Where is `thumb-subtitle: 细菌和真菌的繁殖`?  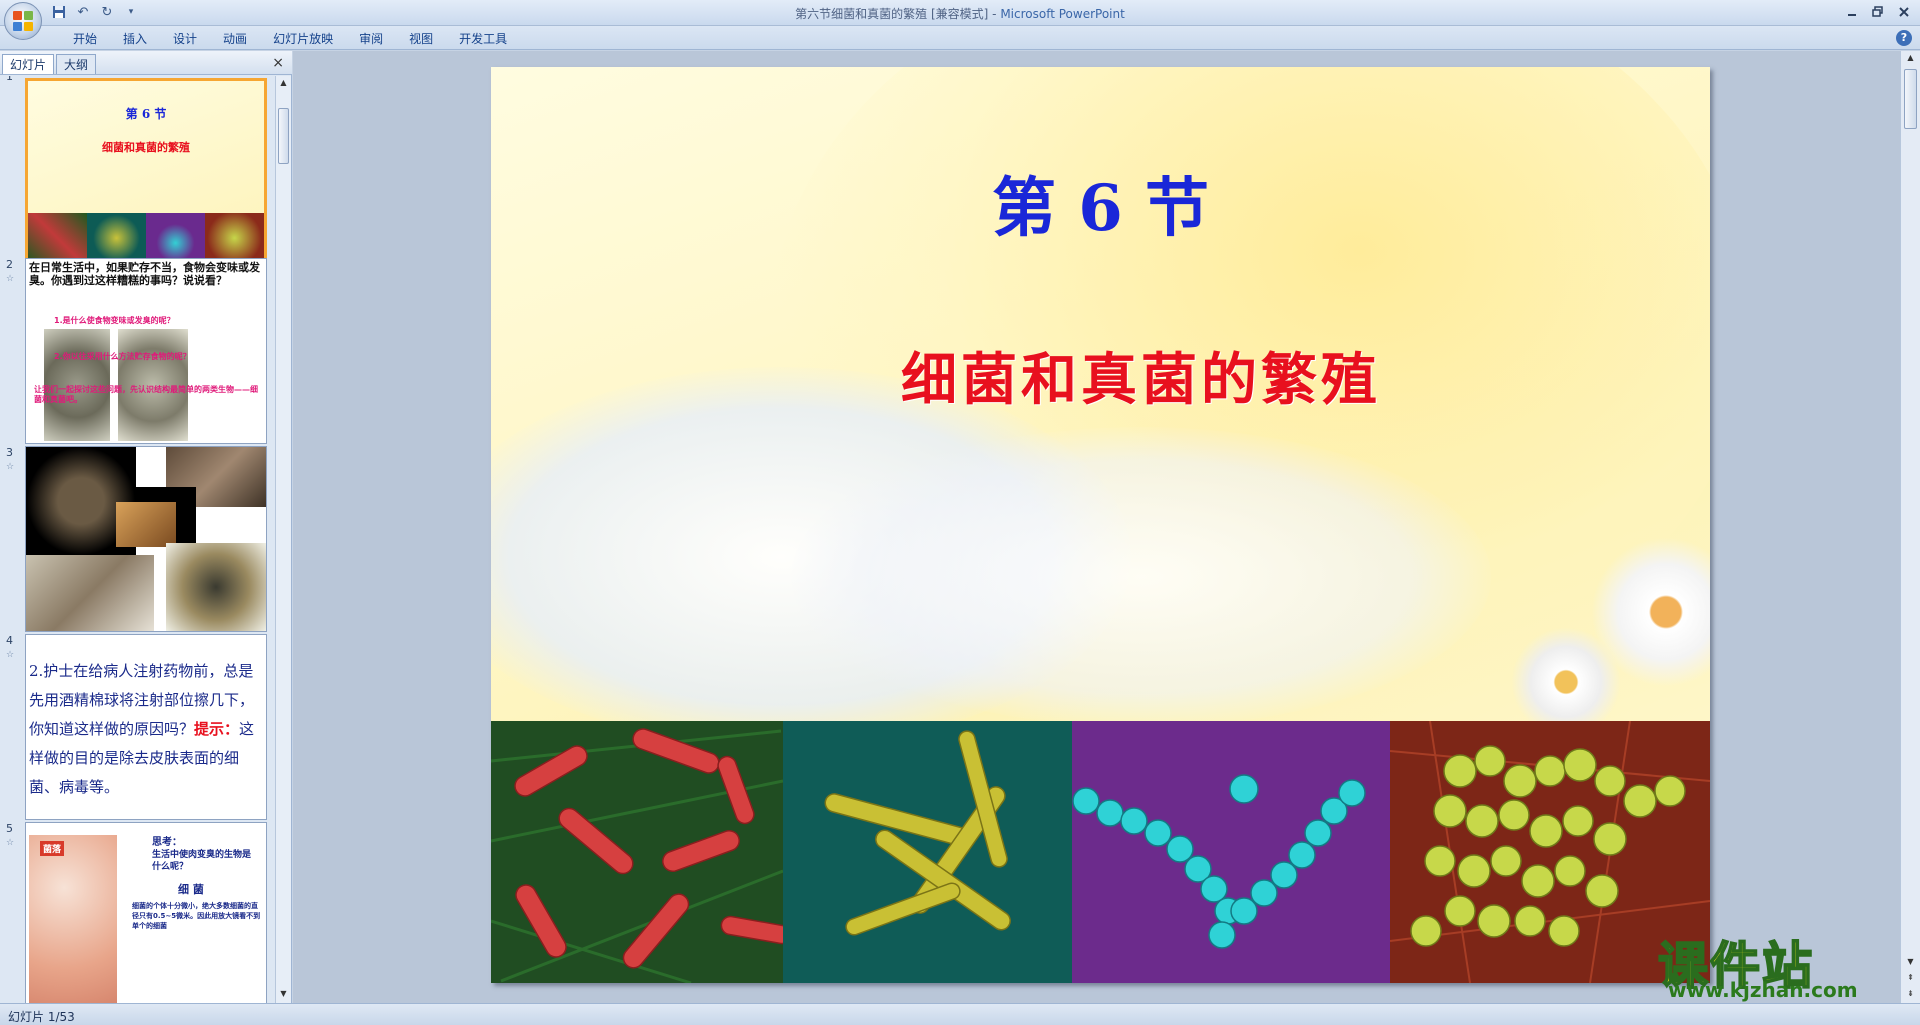 thumb-subtitle: 细菌和真菌的繁殖 is located at coordinates (146, 147).